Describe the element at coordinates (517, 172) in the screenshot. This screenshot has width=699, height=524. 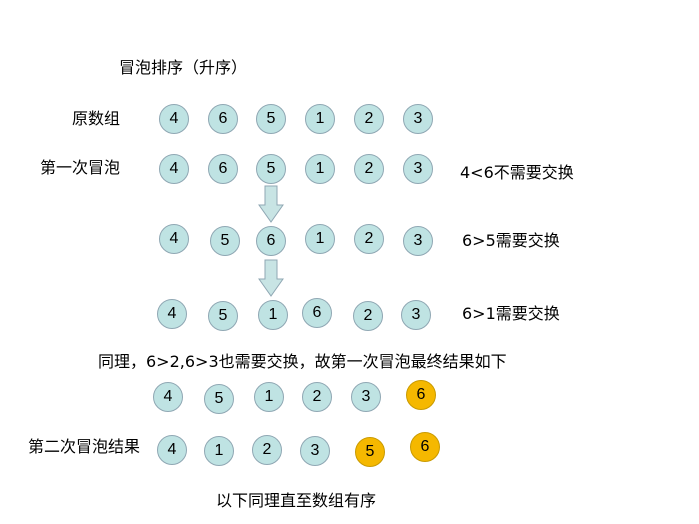
I see `compare-note-1: 4<6不需要交换` at that location.